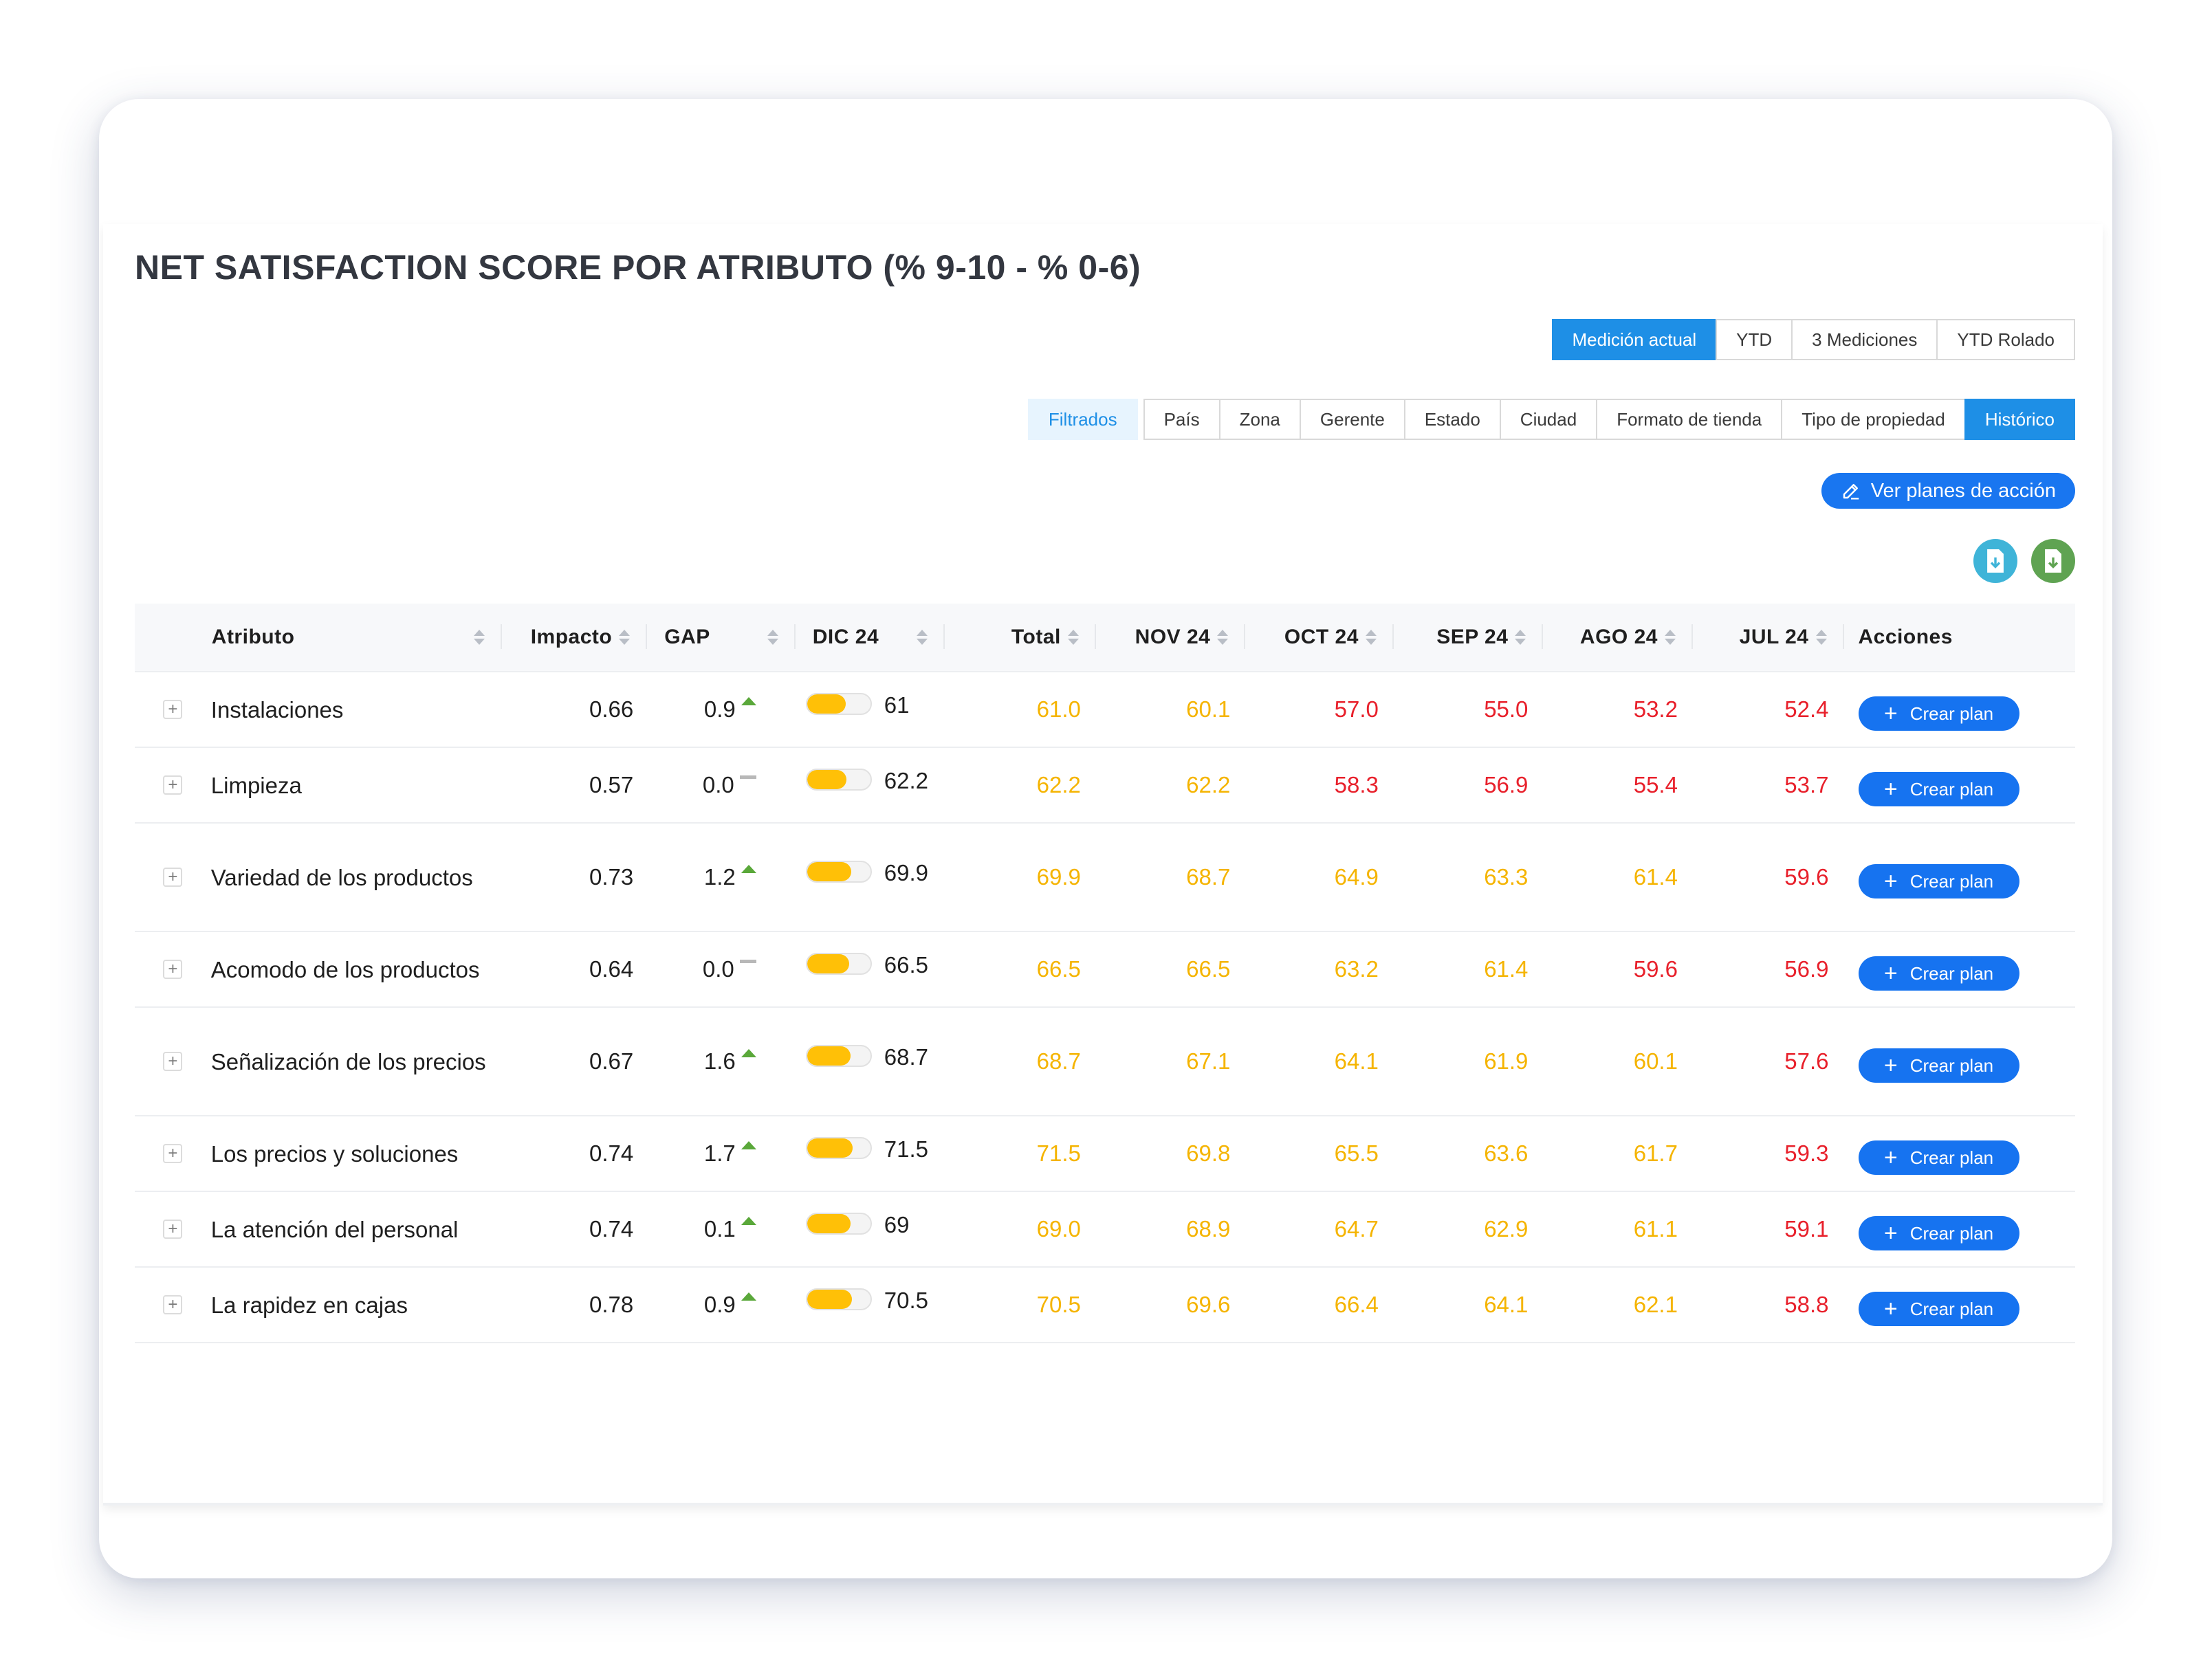 The width and height of the screenshot is (2212, 1676). Describe the element at coordinates (748, 1296) in the screenshot. I see `trend-up-icon` at that location.